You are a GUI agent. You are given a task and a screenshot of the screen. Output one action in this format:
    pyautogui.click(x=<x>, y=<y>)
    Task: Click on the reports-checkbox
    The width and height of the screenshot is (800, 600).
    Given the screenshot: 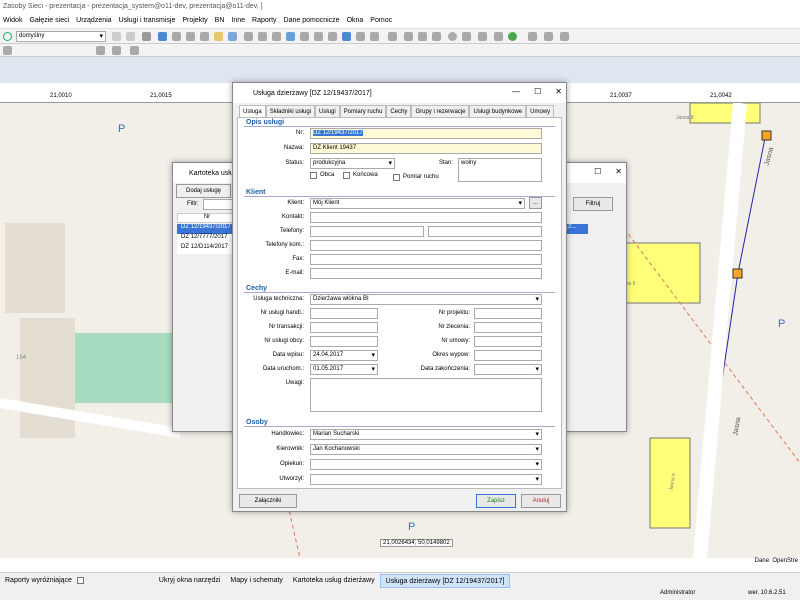 What is the action you would take?
    pyautogui.click(x=80, y=580)
    